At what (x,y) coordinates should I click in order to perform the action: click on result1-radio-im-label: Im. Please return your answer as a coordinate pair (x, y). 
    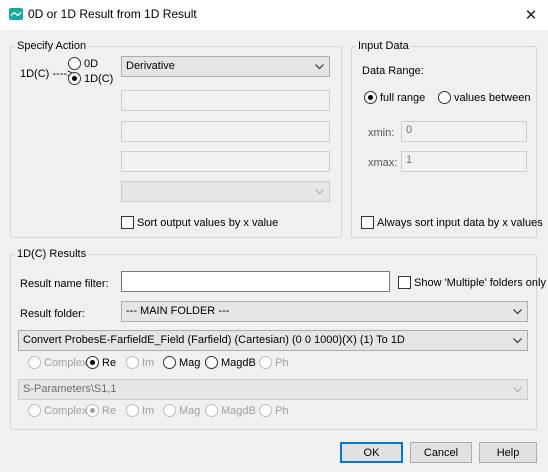
    Looking at the image, I should click on (148, 362).